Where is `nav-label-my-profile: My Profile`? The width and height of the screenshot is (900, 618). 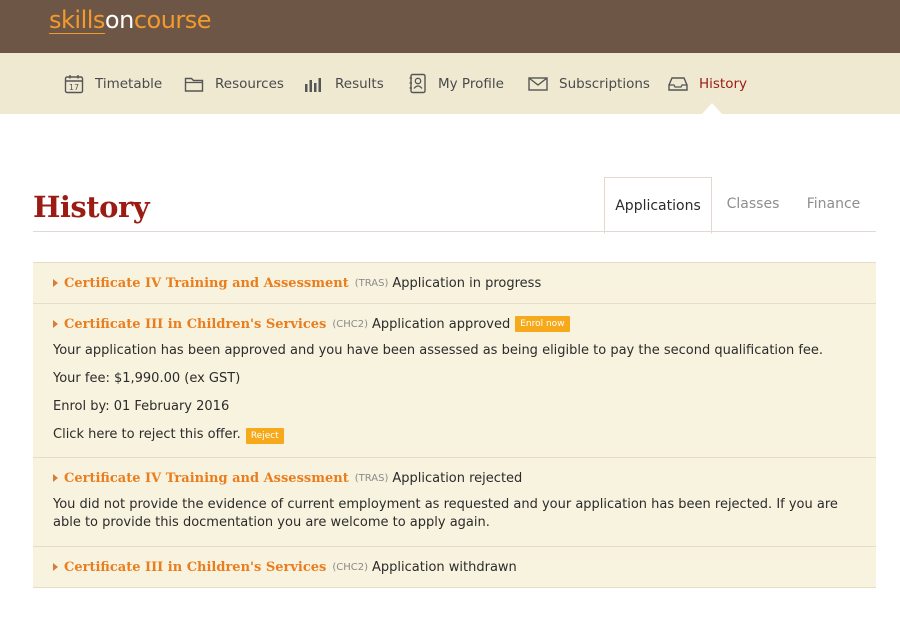
nav-label-my-profile: My Profile is located at coordinates (471, 83).